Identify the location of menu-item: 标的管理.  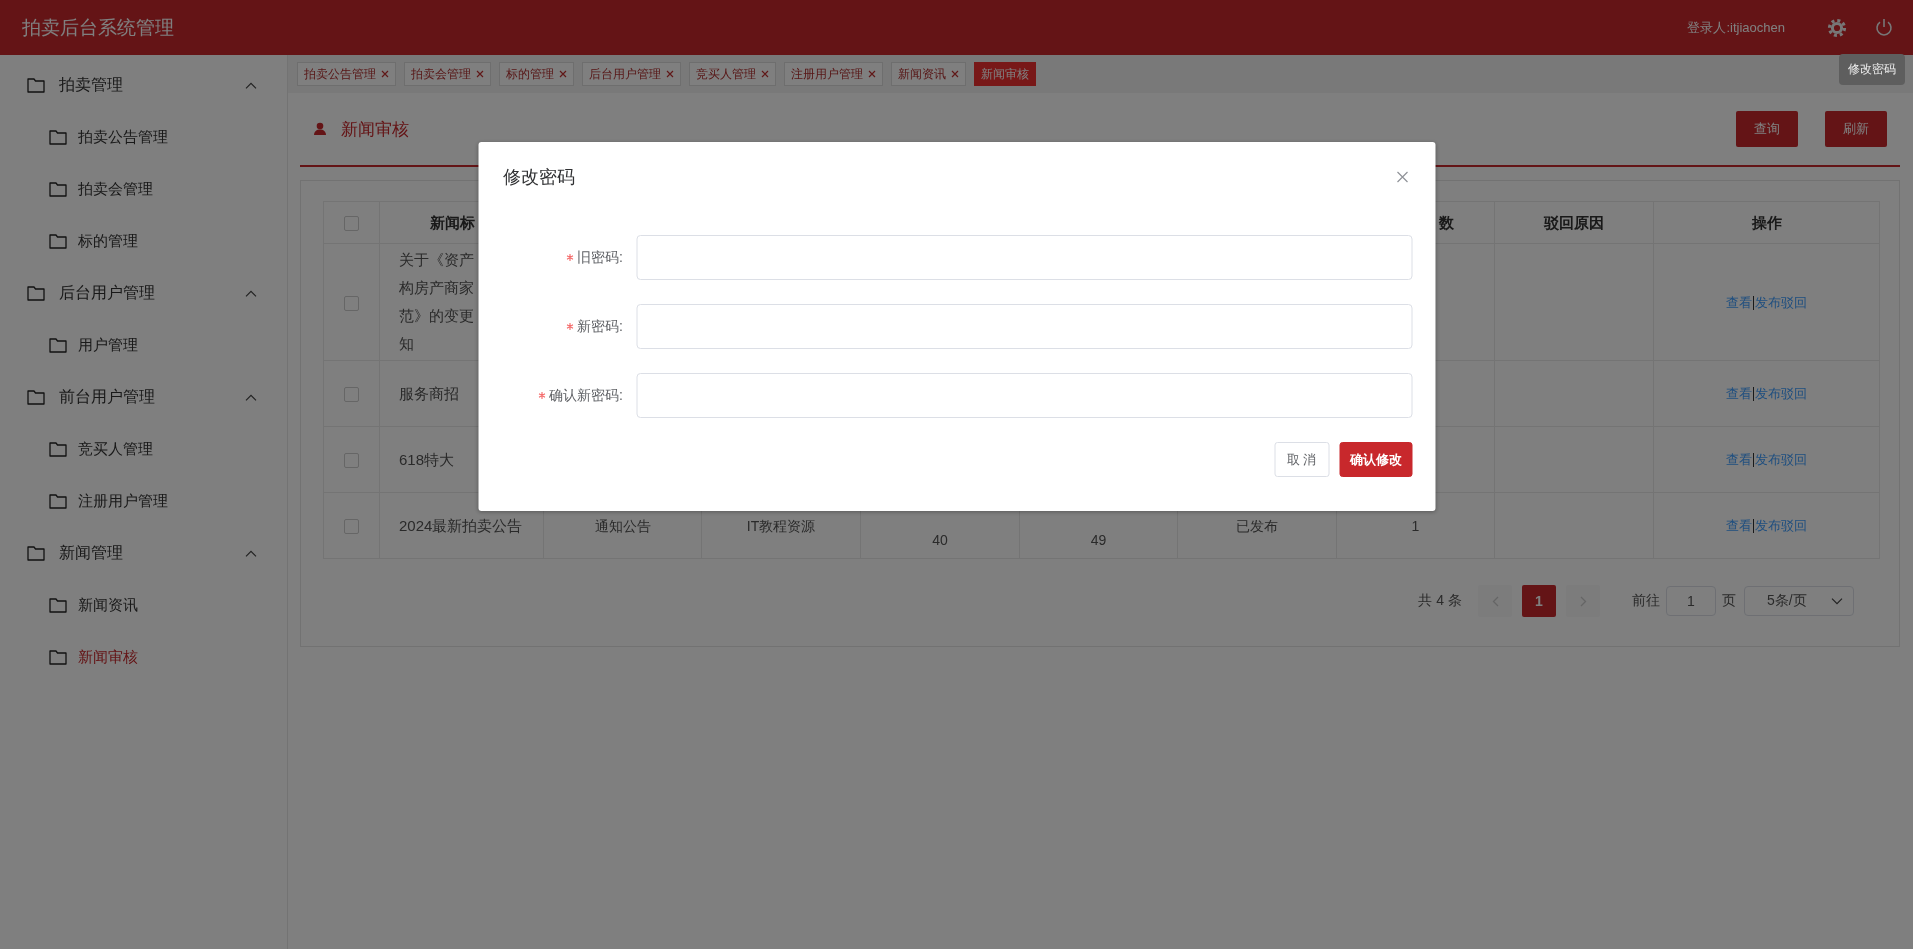
(143, 241).